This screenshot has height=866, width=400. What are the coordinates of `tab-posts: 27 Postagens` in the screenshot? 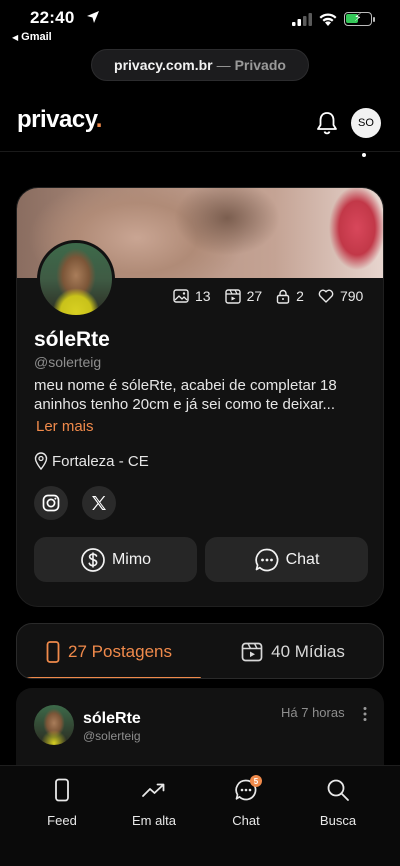 It's located at (109, 651).